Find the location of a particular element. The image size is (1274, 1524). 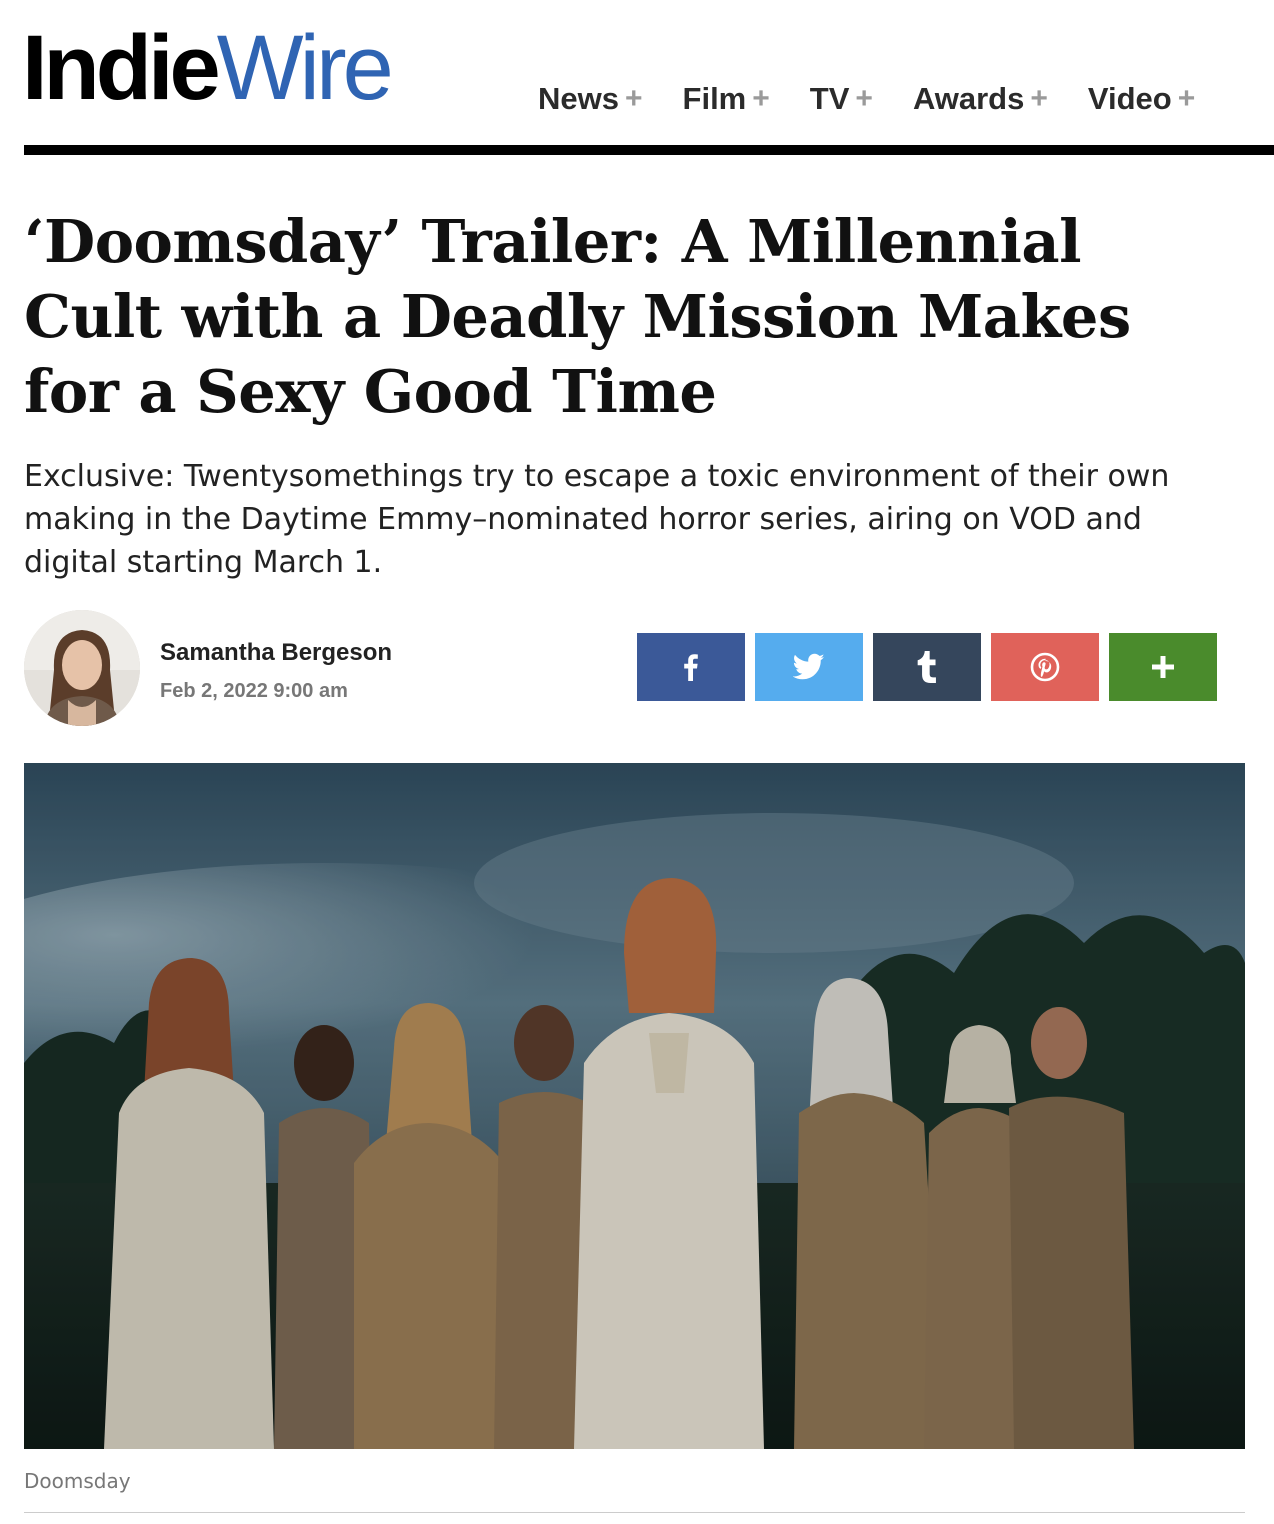

nav-label: Video is located at coordinates (1129, 98).